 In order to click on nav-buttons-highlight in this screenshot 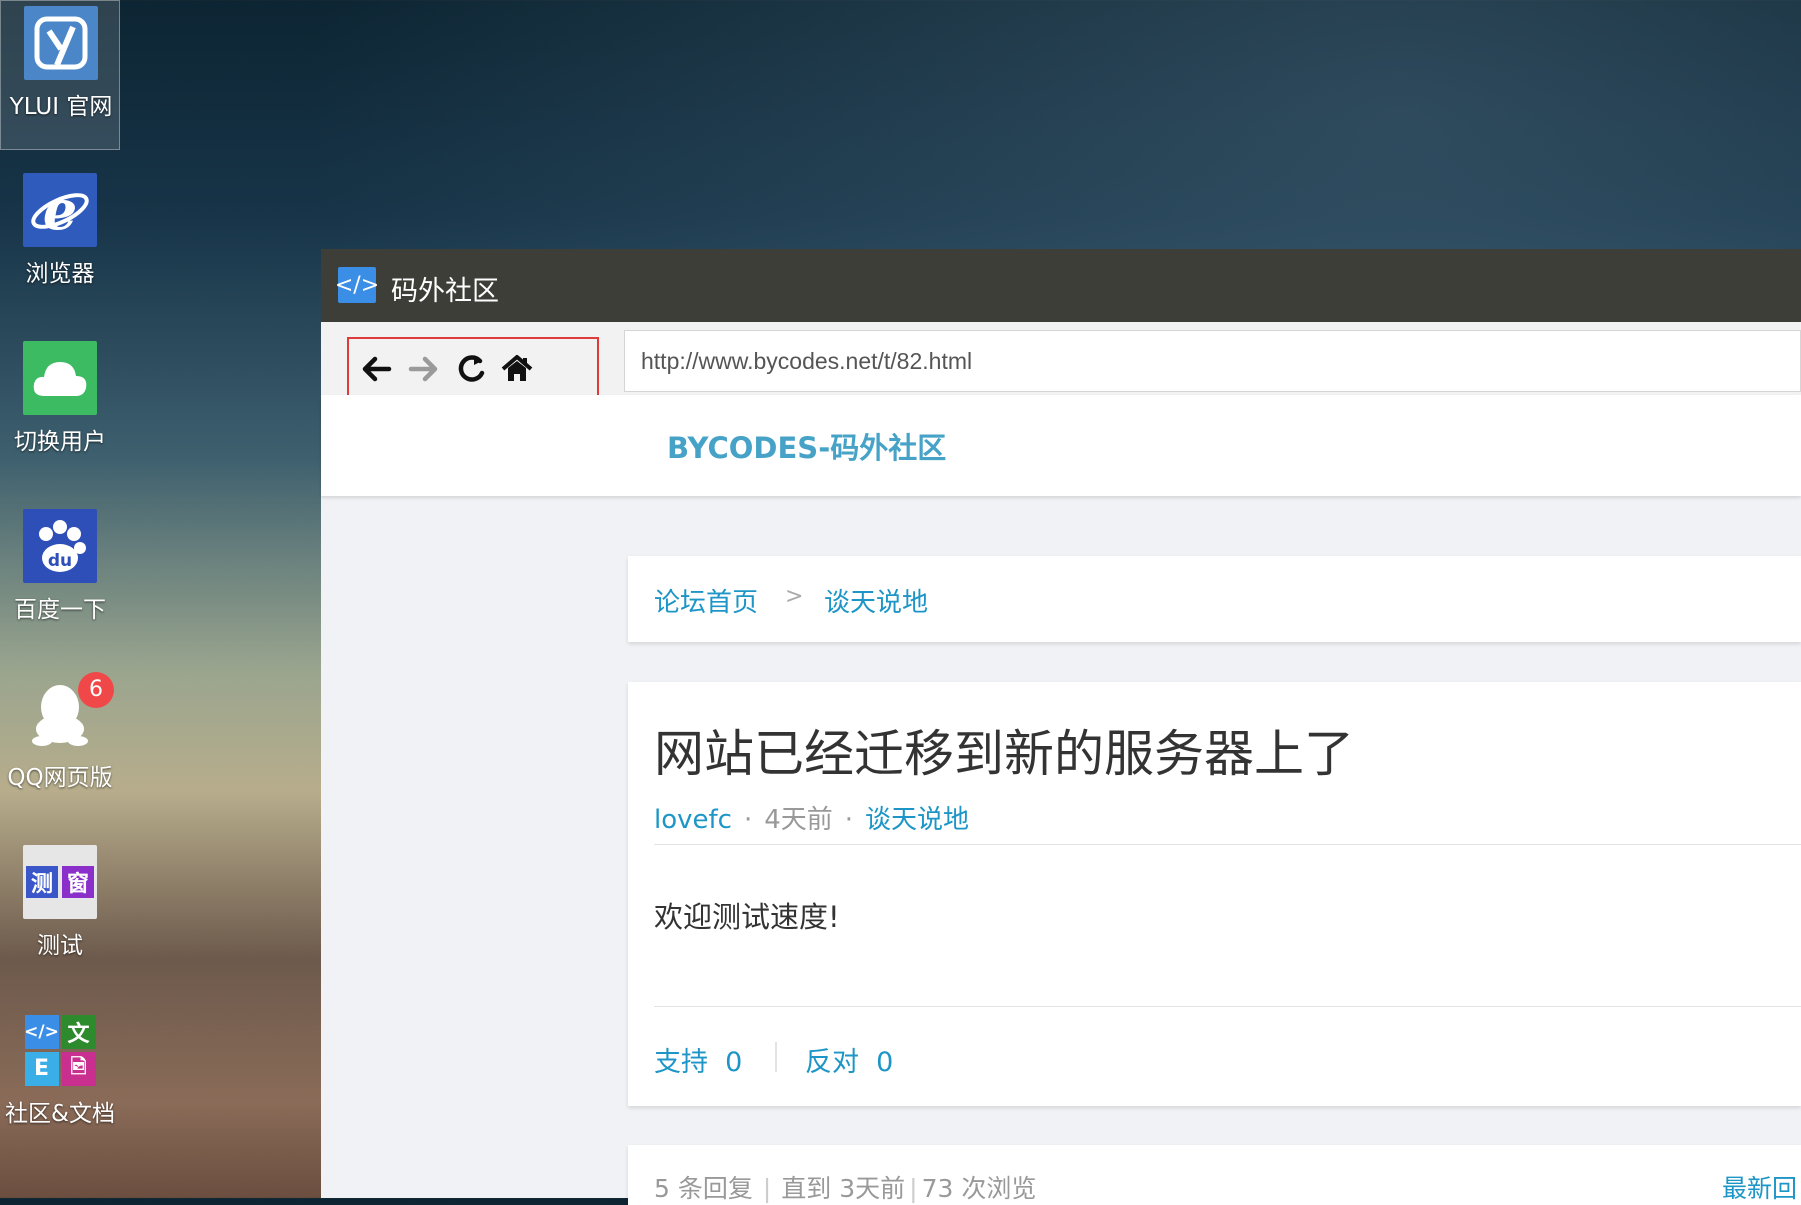, I will do `click(473, 369)`.